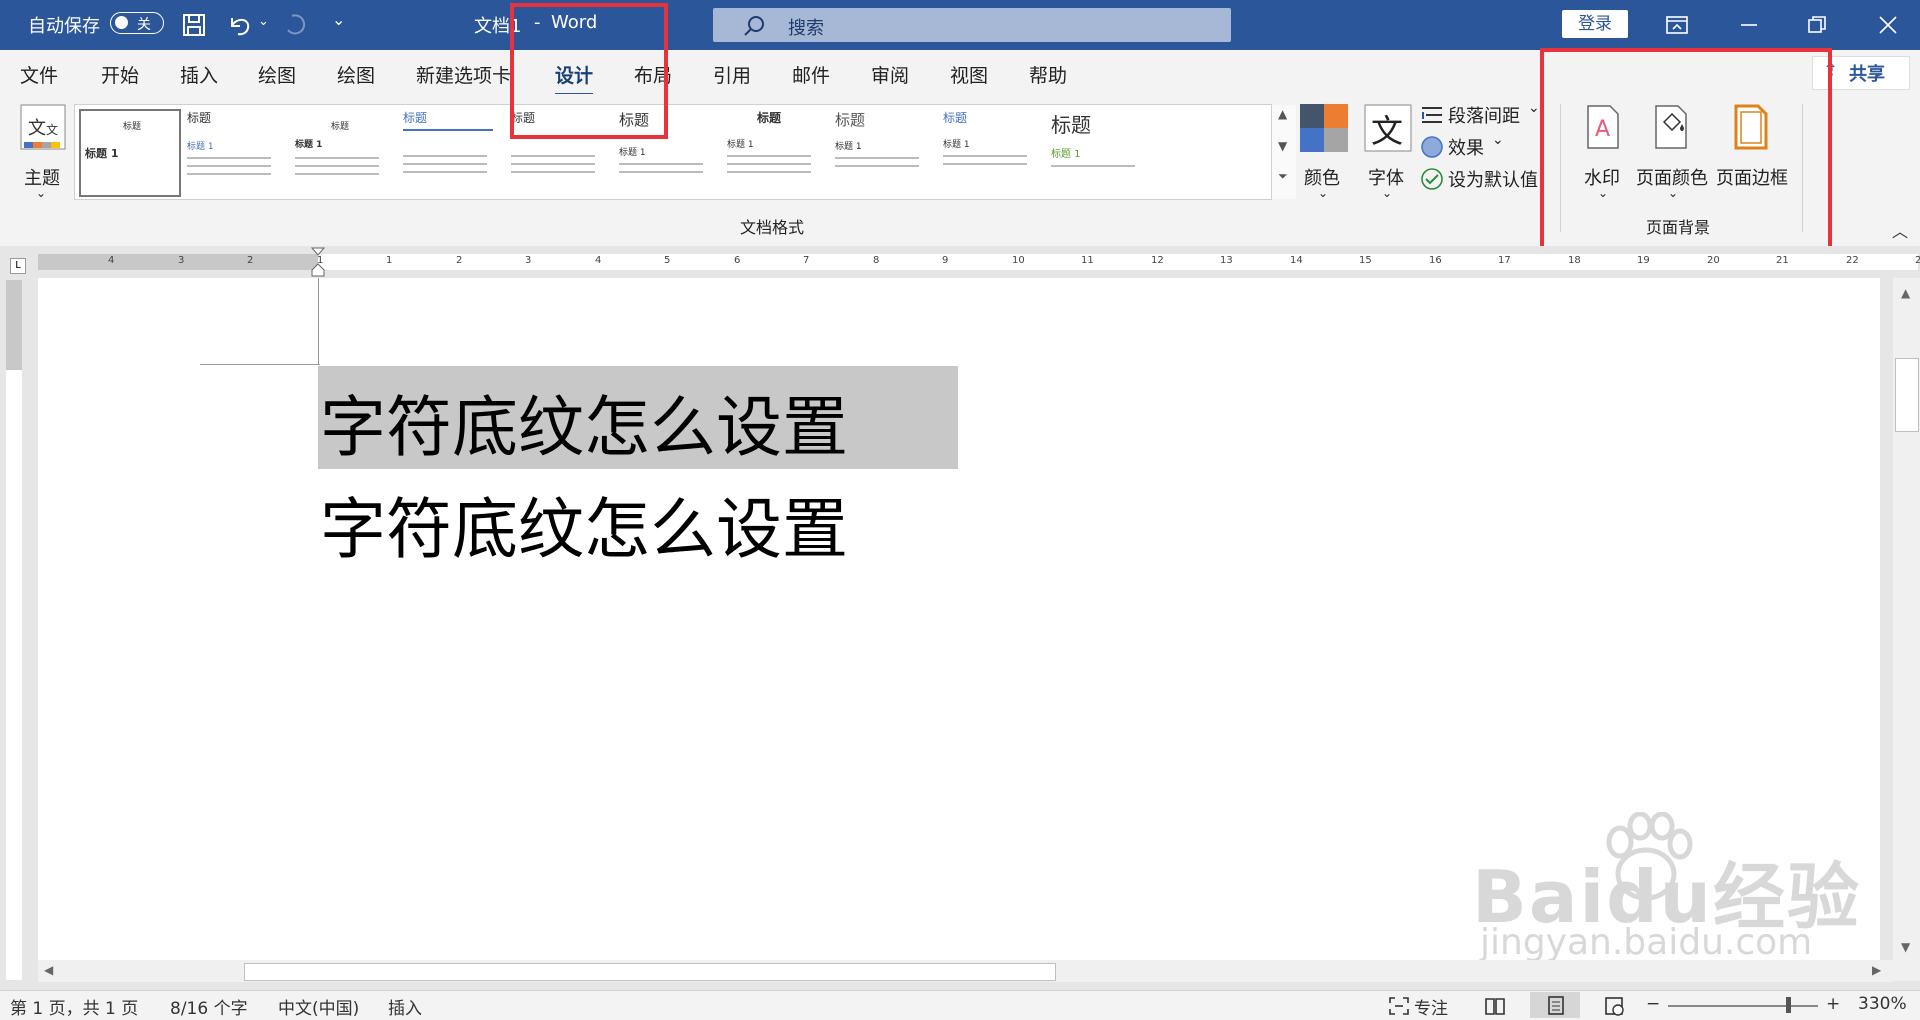 The image size is (1920, 1020). I want to click on horizontal-scroll-thumb, so click(650, 972).